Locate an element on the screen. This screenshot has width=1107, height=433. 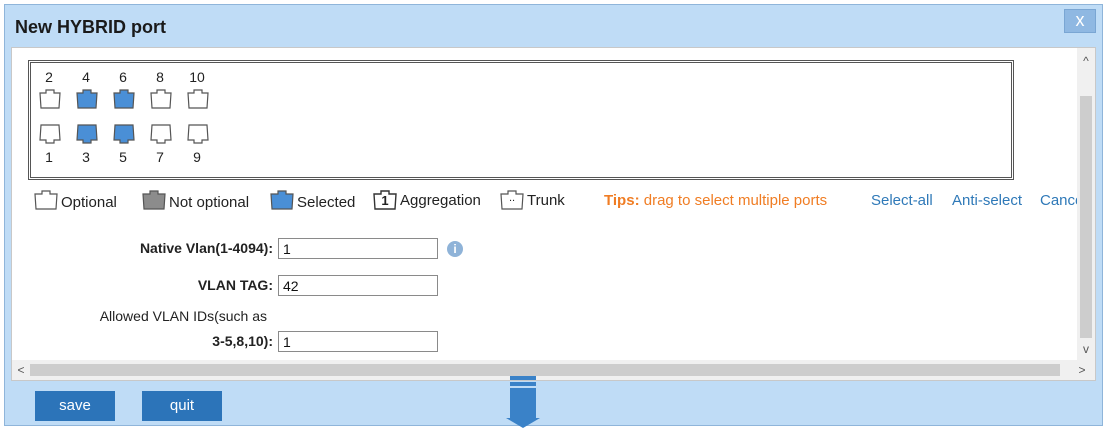
legend-trunk-label: Trunk is located at coordinates (546, 200).